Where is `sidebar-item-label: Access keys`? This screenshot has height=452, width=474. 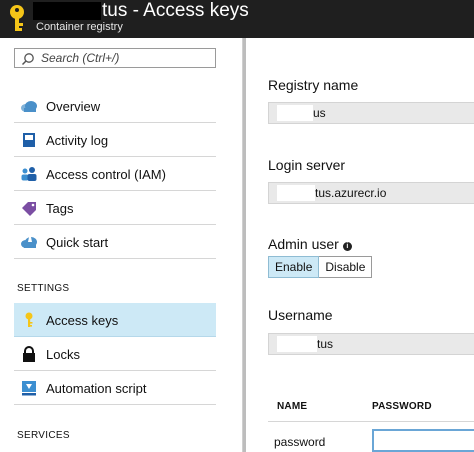
sidebar-item-label: Access keys is located at coordinates (82, 320).